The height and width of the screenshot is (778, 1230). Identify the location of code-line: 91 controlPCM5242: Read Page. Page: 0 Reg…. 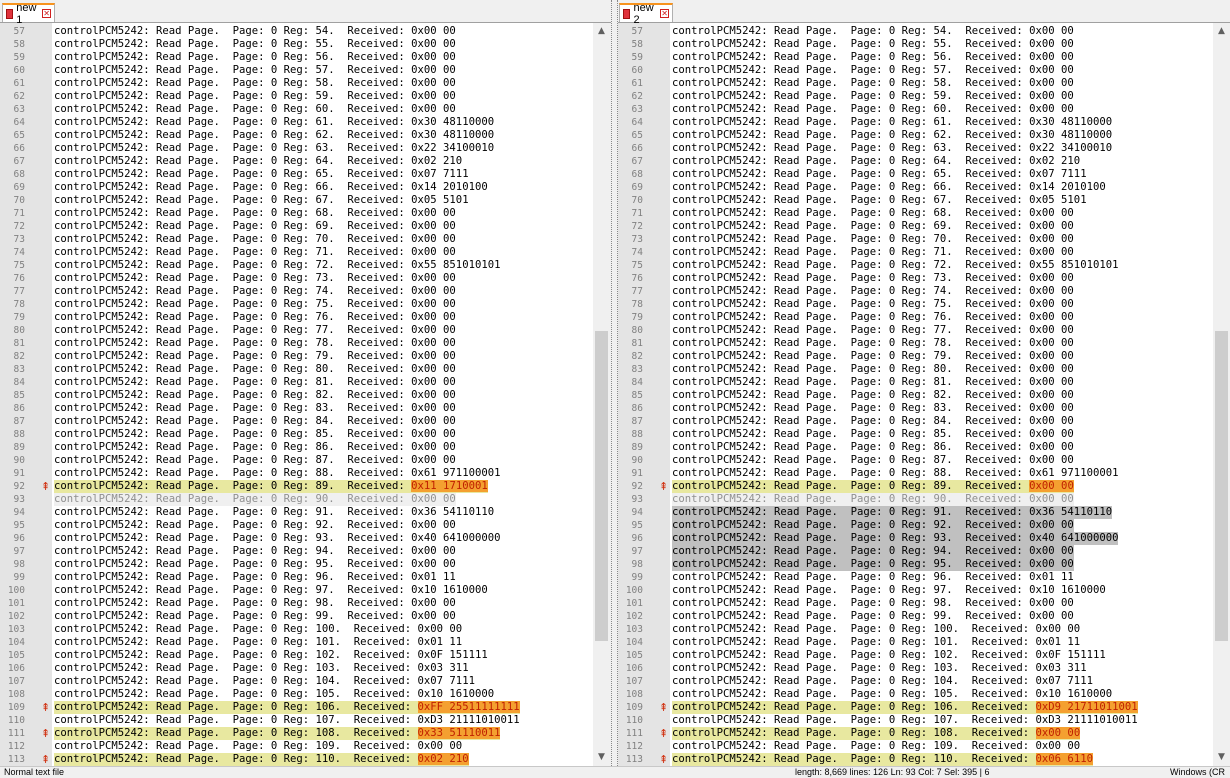
(915, 473).